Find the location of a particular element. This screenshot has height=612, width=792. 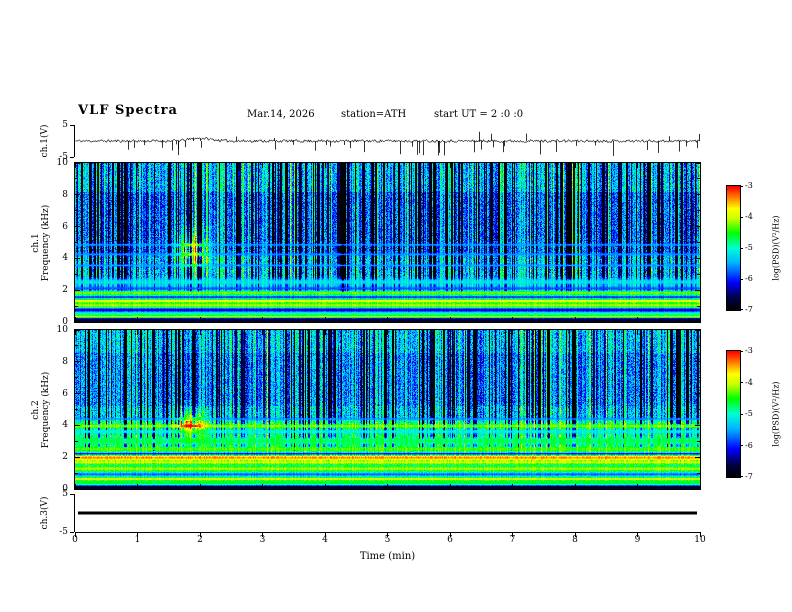

colorbar-label-0: log(PSD)(V²/Hz) is located at coordinates (776, 248).